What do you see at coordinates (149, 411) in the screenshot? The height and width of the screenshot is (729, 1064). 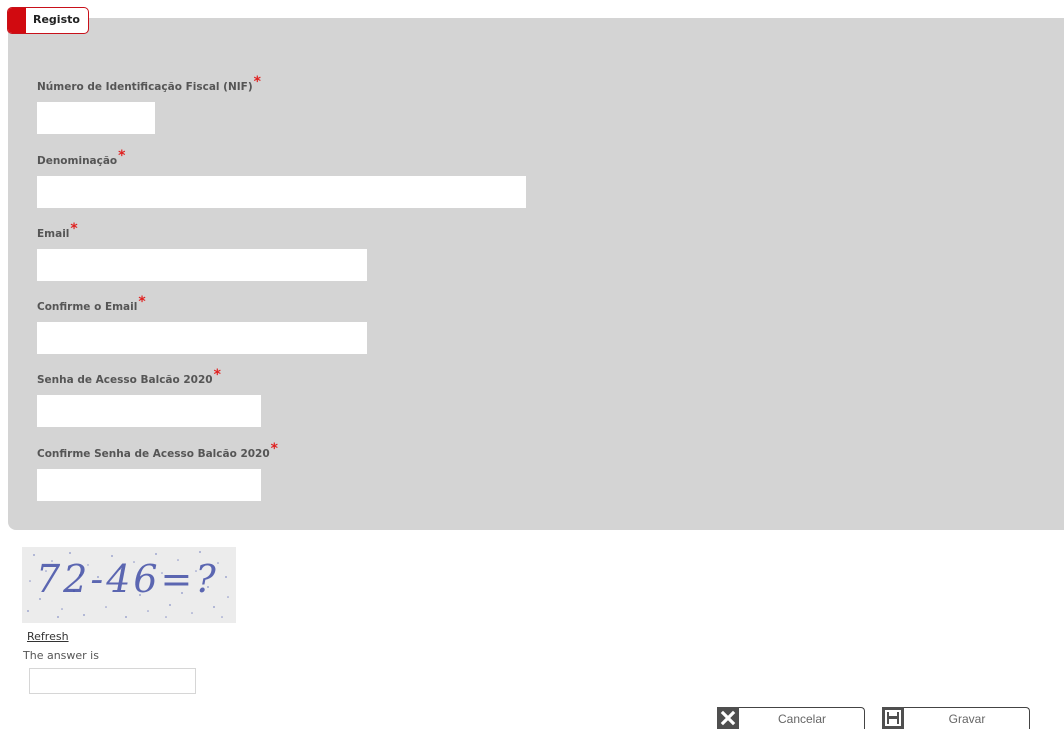 I see `password-input` at bounding box center [149, 411].